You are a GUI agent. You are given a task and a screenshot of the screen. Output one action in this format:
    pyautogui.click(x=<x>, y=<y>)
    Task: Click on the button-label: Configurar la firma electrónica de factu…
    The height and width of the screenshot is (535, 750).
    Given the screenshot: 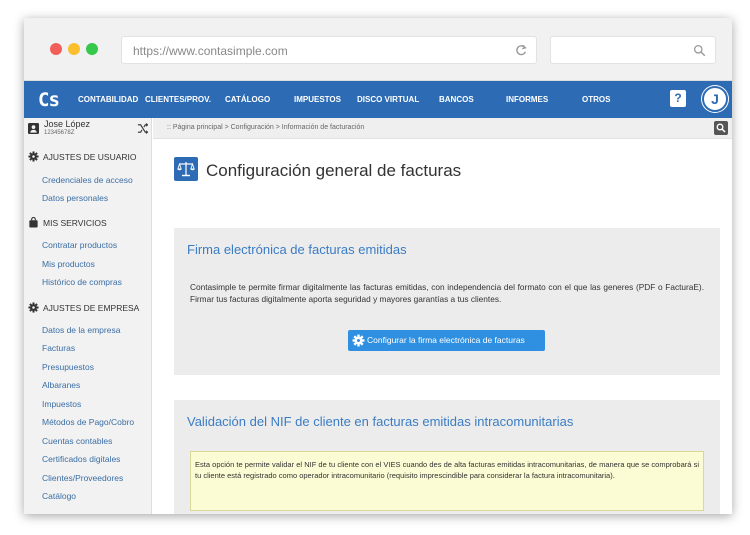 What is the action you would take?
    pyautogui.click(x=446, y=340)
    